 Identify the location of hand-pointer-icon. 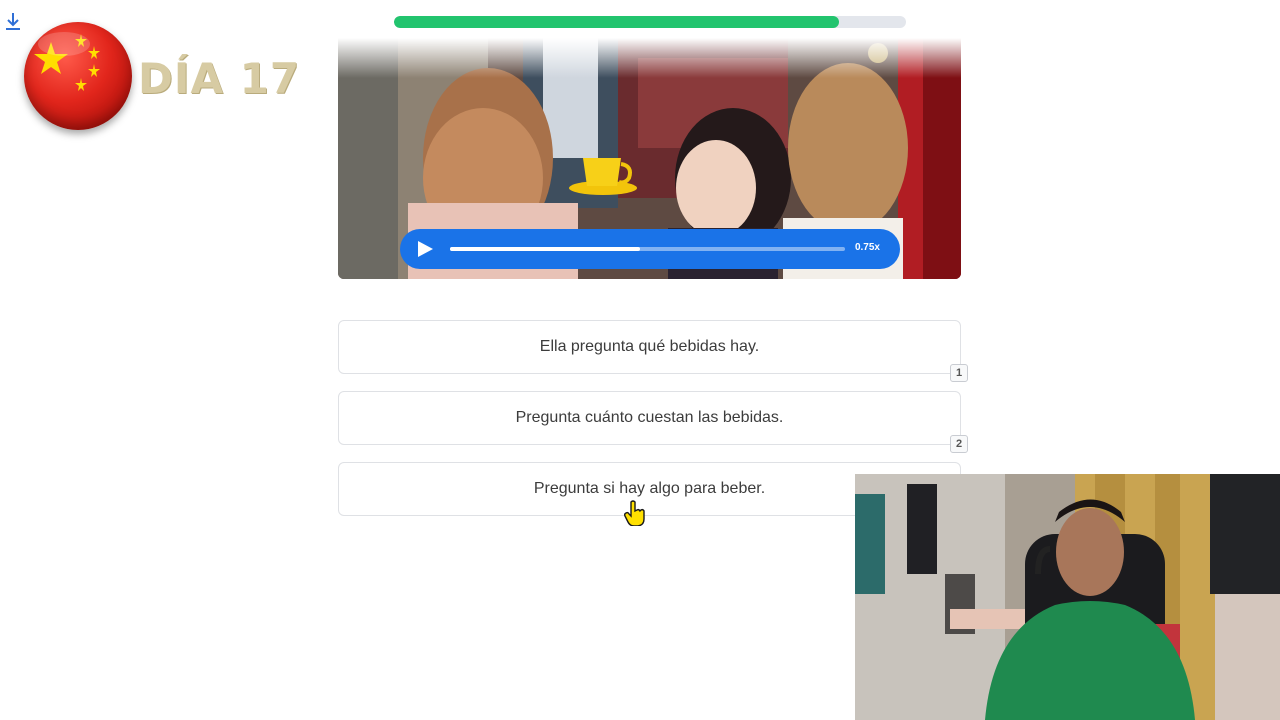
(634, 513).